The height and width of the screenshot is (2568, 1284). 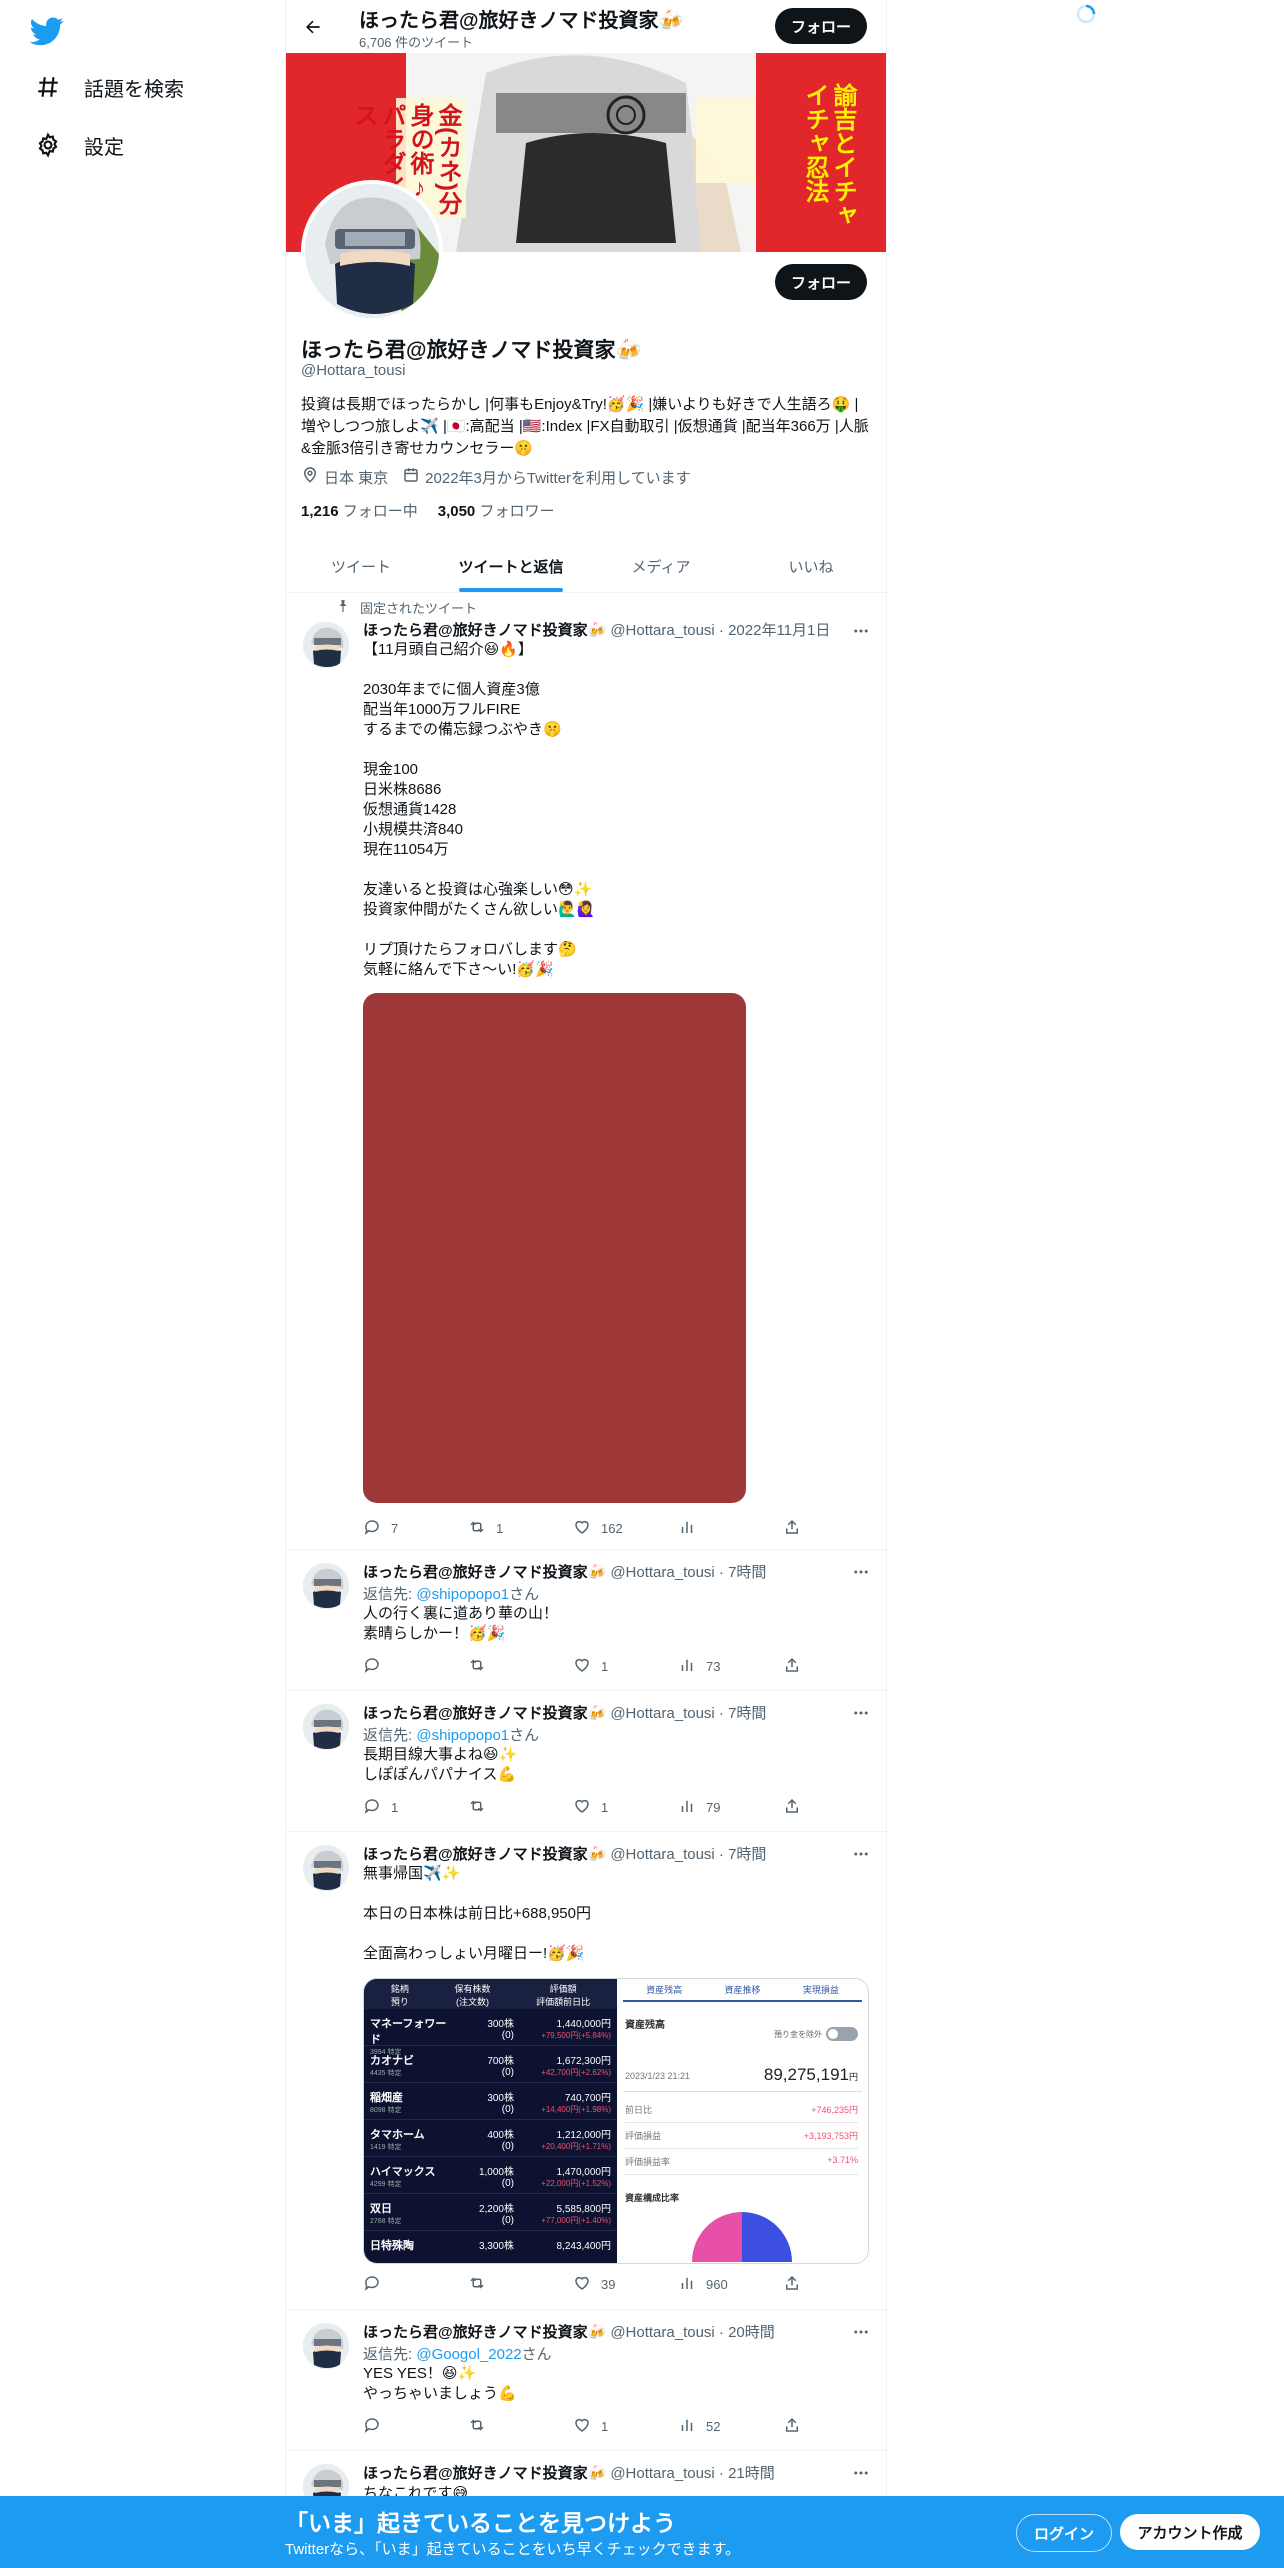 I want to click on profile-name: ほったら君@旅好きノマド投資家🍻, so click(x=471, y=350).